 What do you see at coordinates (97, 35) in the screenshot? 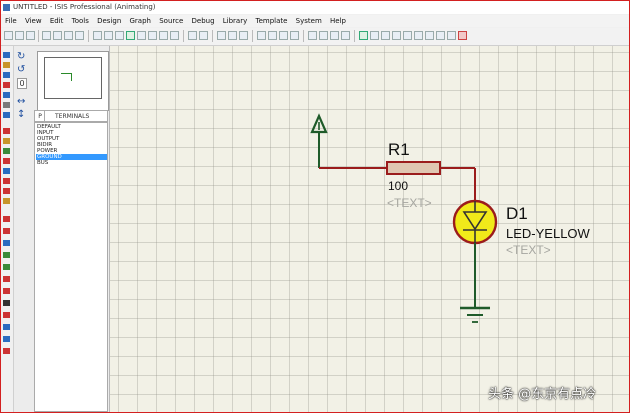
I see `refresh-icon` at bounding box center [97, 35].